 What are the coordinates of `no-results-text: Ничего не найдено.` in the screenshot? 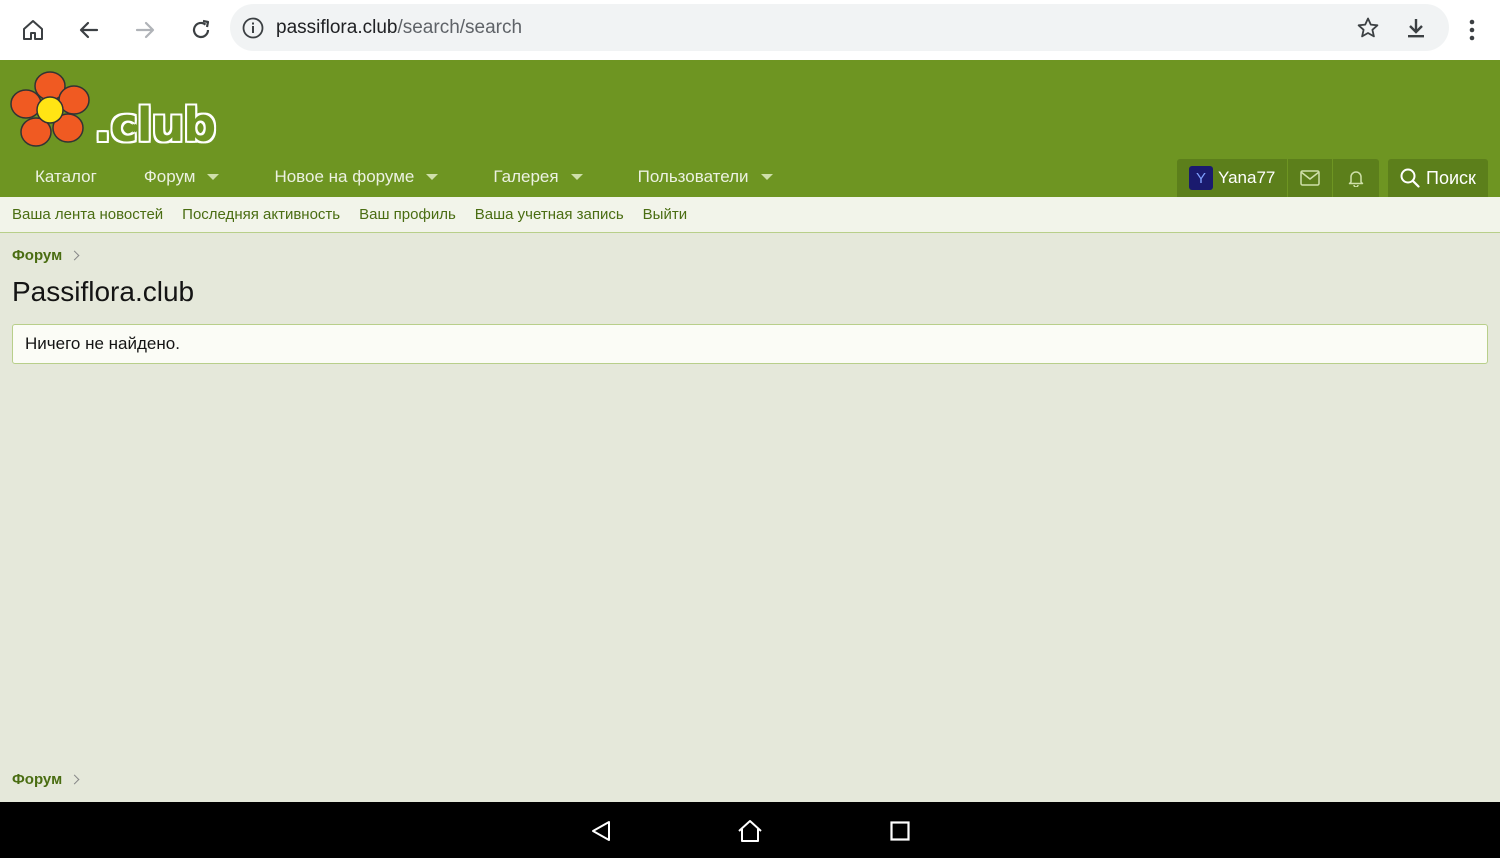 It's located at (102, 343).